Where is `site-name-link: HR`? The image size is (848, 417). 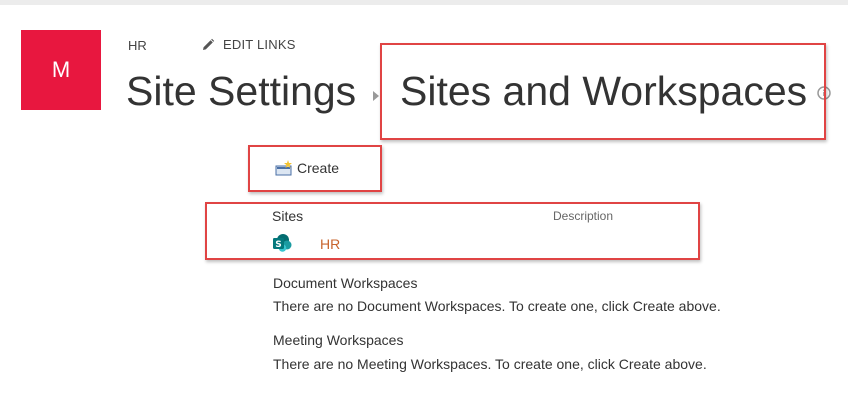
site-name-link: HR is located at coordinates (137, 45).